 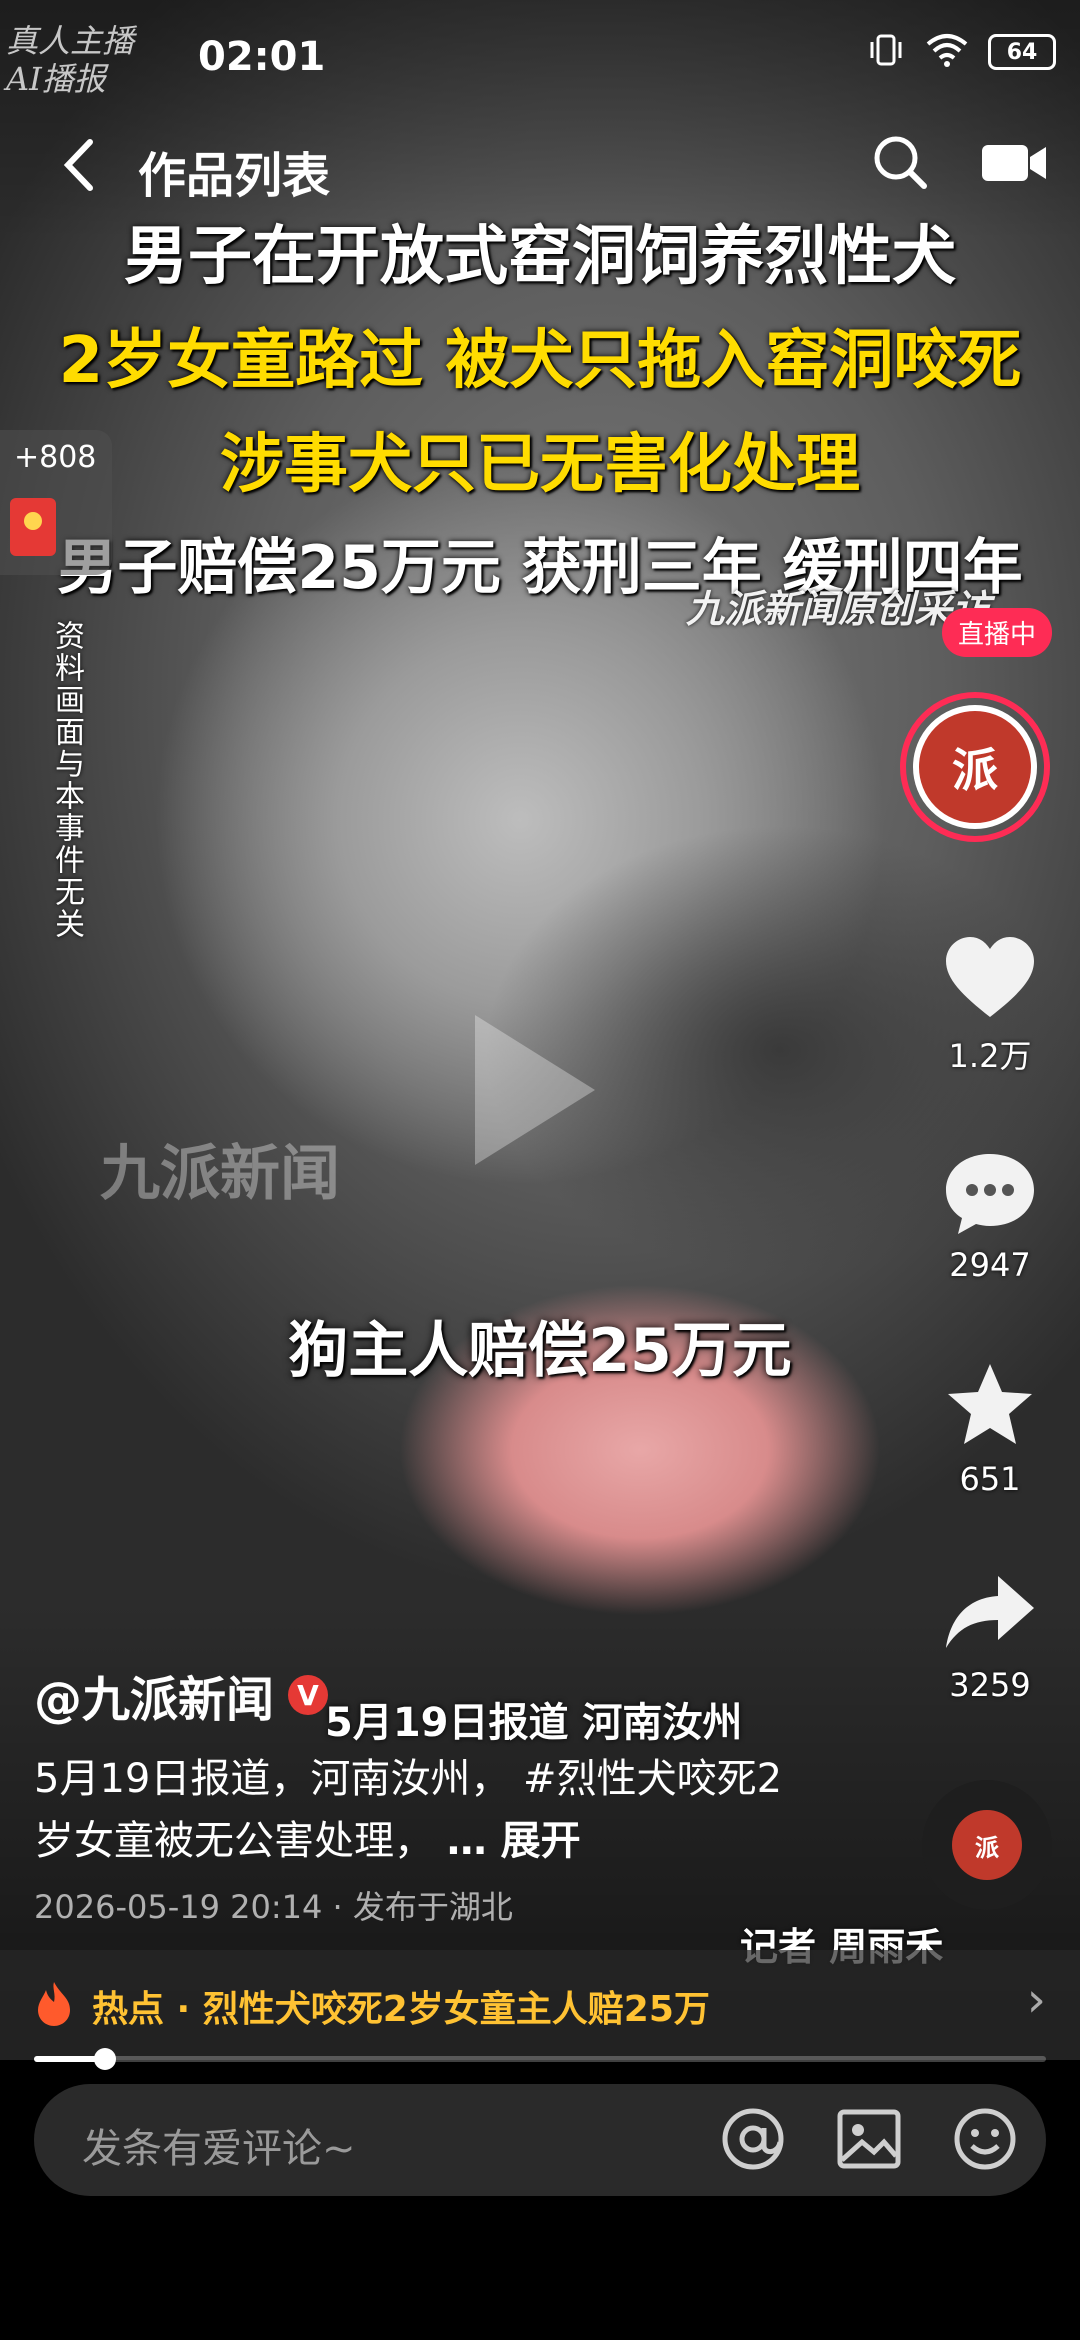 I want to click on video-caption: 狗主人赔偿25万元, so click(x=540, y=1351).